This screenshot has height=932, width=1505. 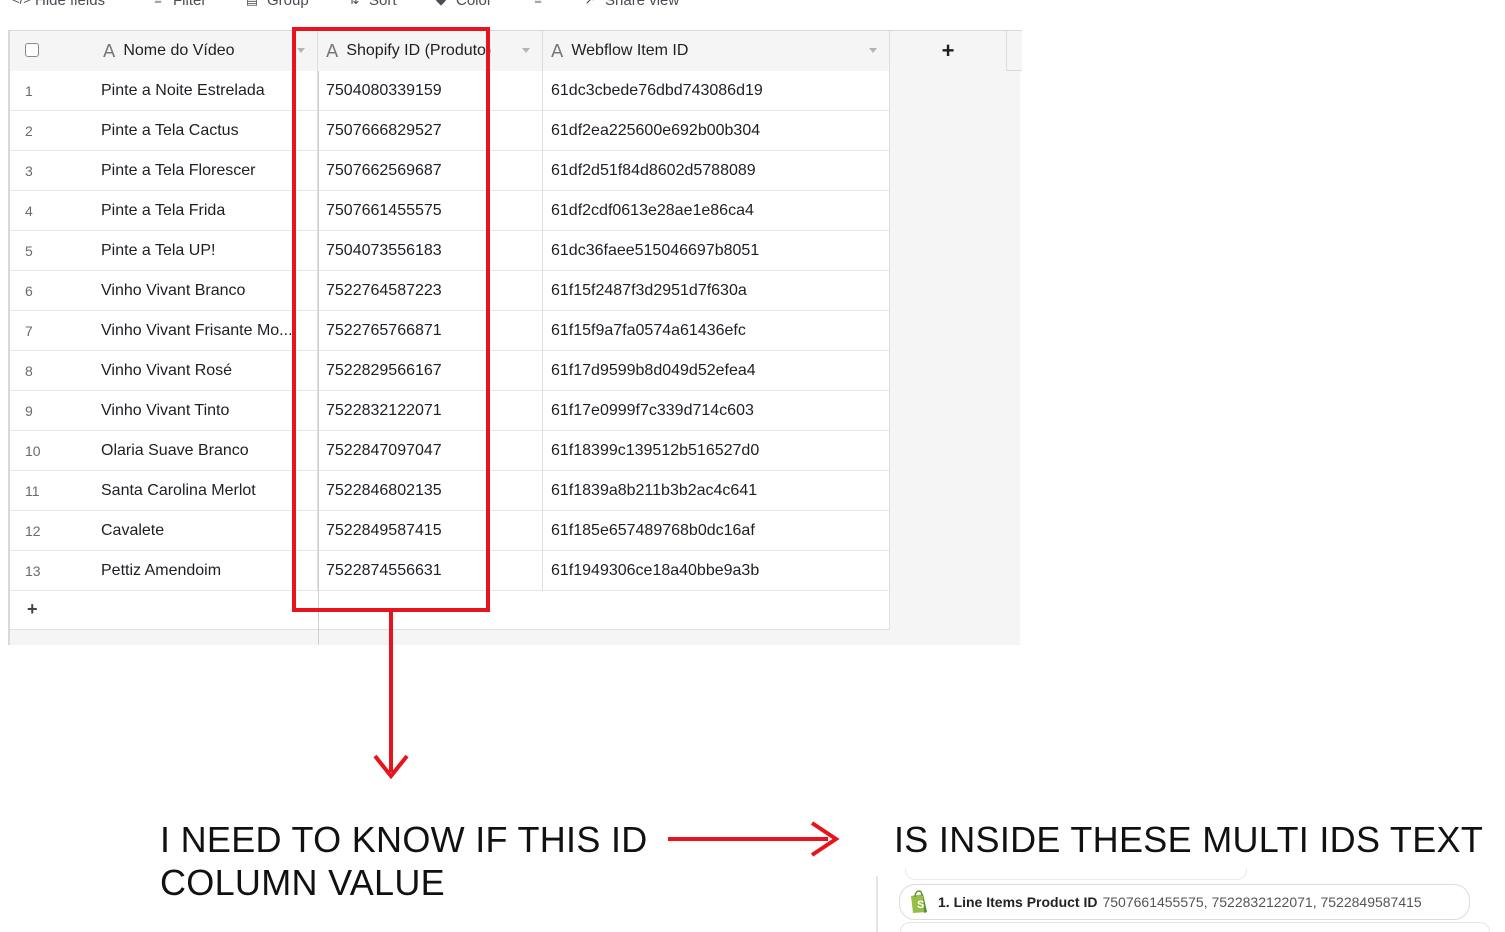 What do you see at coordinates (158, 4) in the screenshot?
I see `filter-icon: ≡` at bounding box center [158, 4].